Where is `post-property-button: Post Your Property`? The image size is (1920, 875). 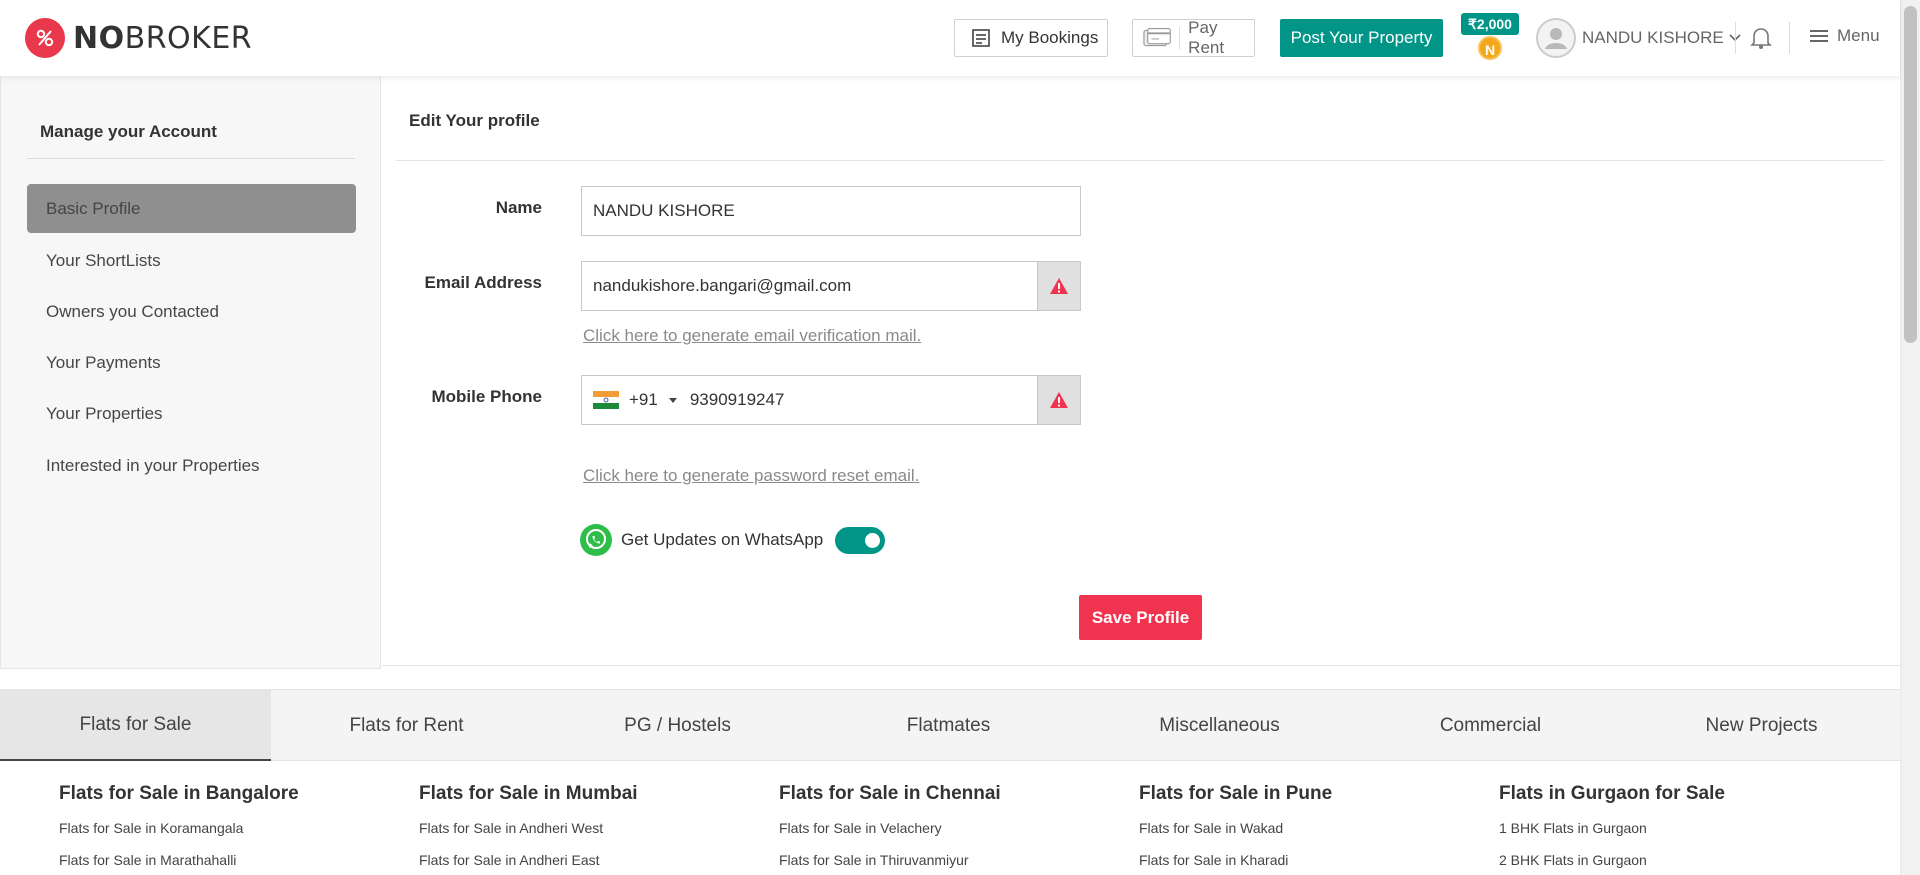 post-property-button: Post Your Property is located at coordinates (1361, 38).